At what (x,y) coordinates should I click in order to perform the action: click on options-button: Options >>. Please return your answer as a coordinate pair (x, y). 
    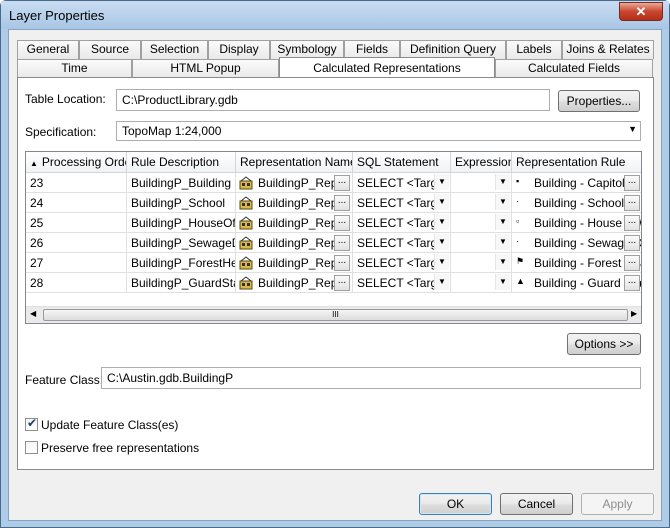
    Looking at the image, I should click on (604, 344).